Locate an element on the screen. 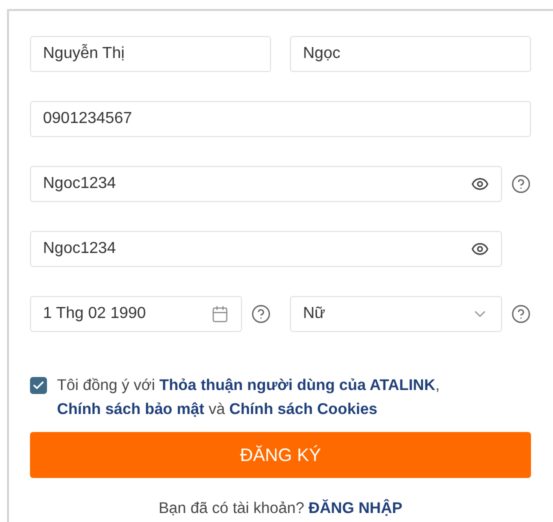 The width and height of the screenshot is (553, 522). date-field: 1 Thg 02 1990 is located at coordinates (136, 314).